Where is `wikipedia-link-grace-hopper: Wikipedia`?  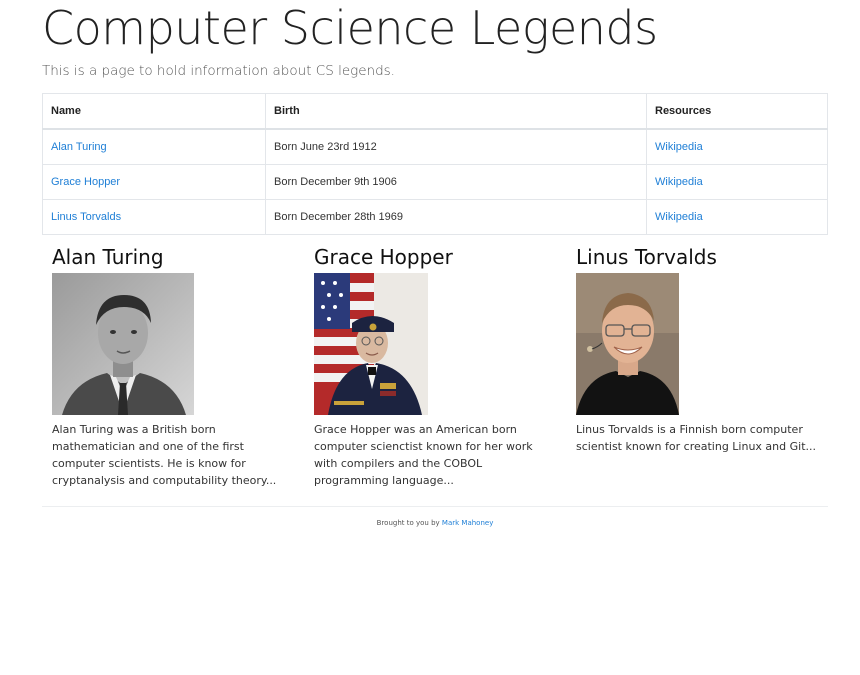
wikipedia-link-grace-hopper: Wikipedia is located at coordinates (679, 182).